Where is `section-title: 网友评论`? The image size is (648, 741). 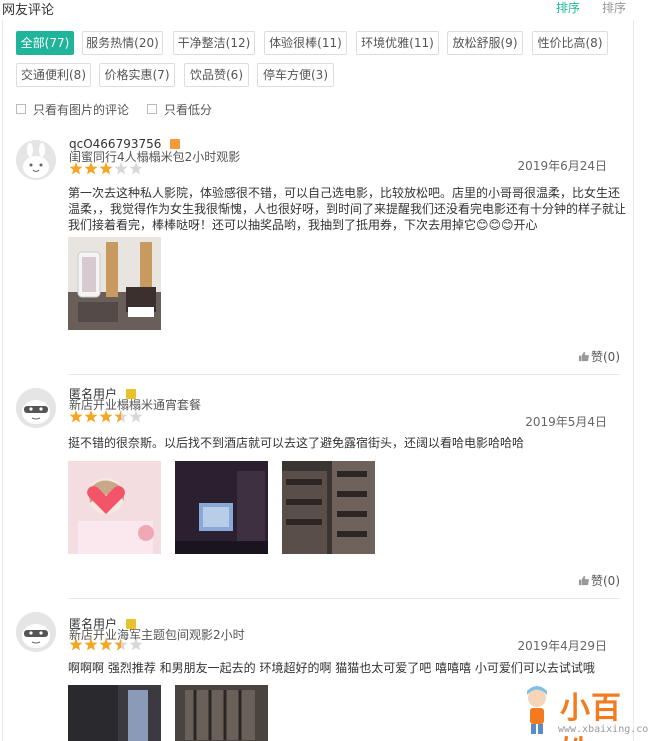 section-title: 网友评论 is located at coordinates (28, 10).